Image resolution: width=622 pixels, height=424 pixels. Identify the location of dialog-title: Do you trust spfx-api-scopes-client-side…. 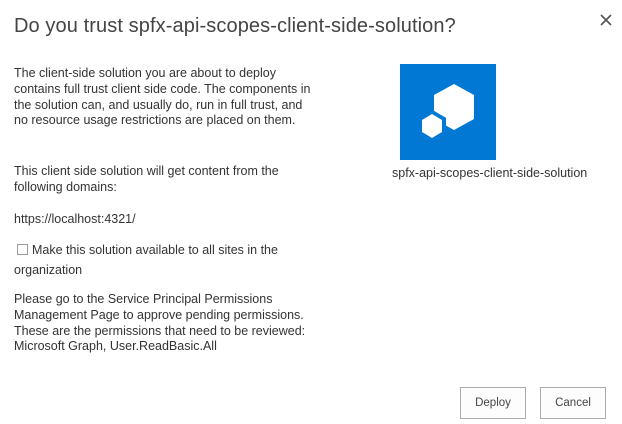
(235, 26).